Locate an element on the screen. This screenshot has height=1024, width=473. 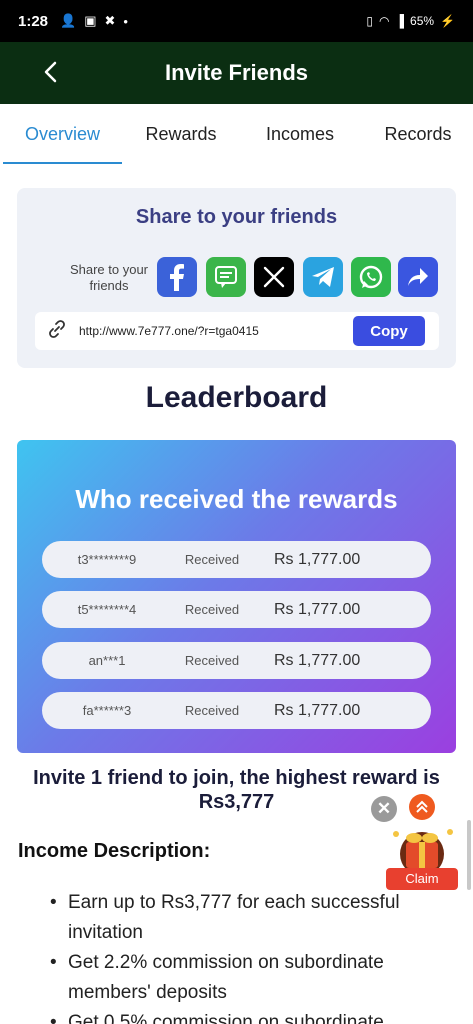
reward-user: fa******3 is located at coordinates (107, 710).